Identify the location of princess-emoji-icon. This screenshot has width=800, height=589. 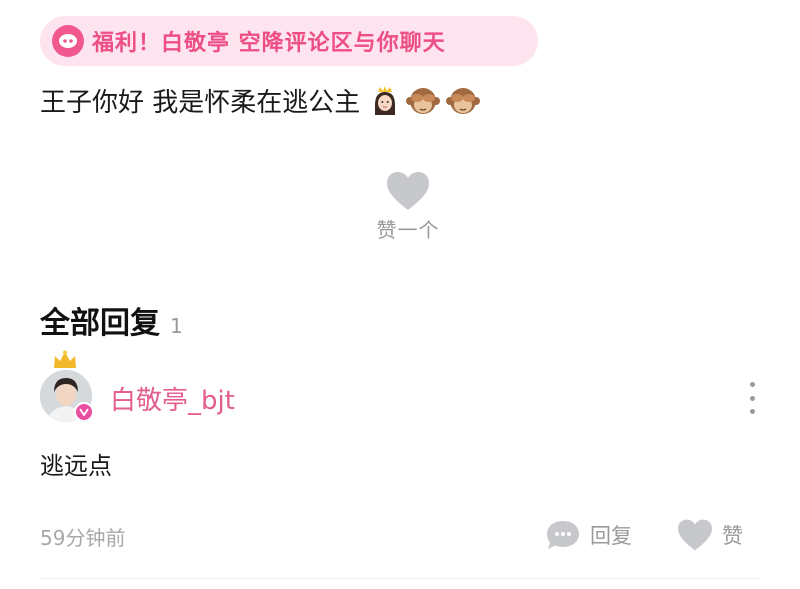
(385, 100).